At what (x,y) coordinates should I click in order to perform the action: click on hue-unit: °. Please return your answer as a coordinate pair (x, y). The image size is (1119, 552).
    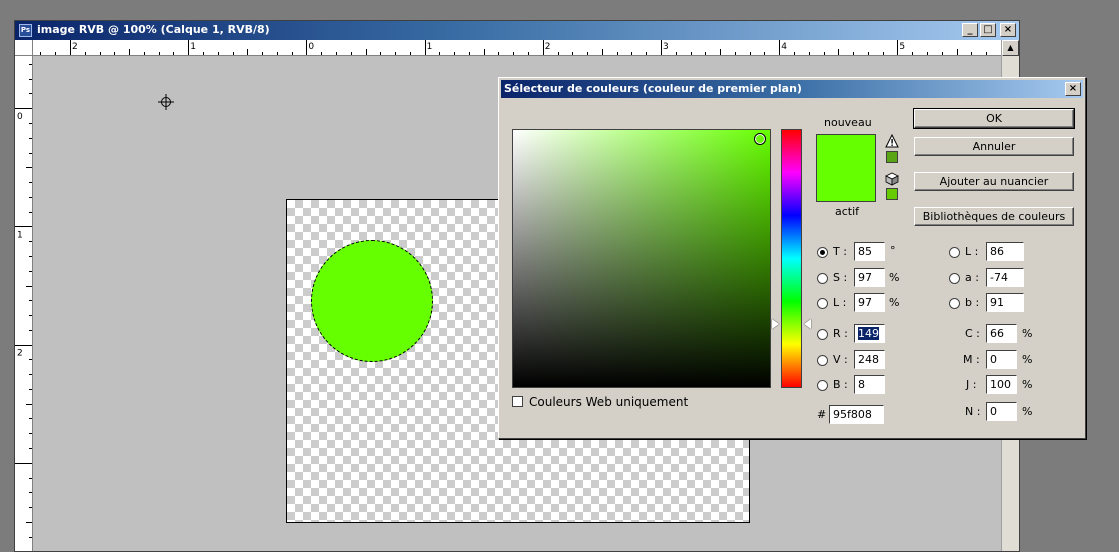
    Looking at the image, I should click on (893, 250).